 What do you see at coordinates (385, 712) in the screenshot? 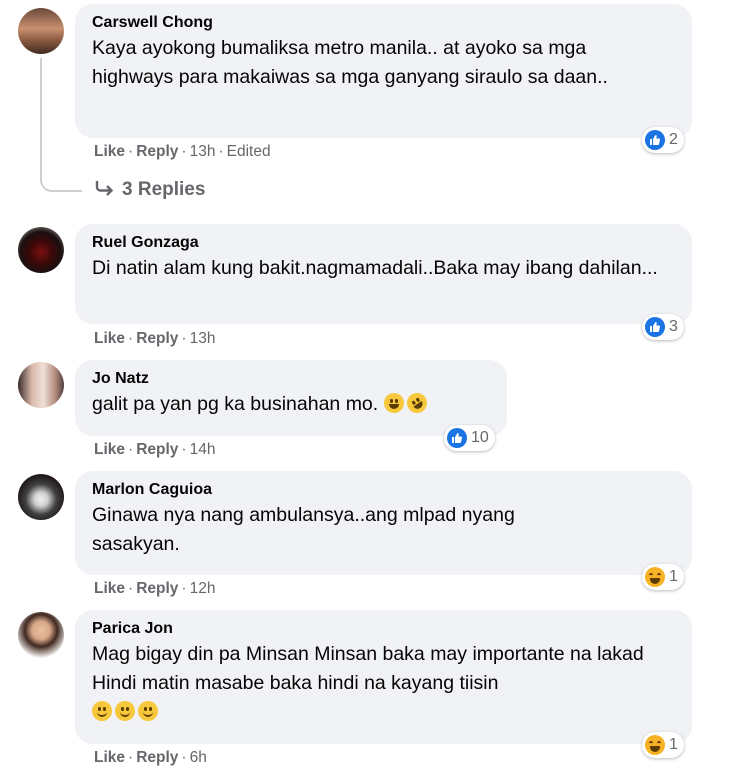
I see `emoji-row` at bounding box center [385, 712].